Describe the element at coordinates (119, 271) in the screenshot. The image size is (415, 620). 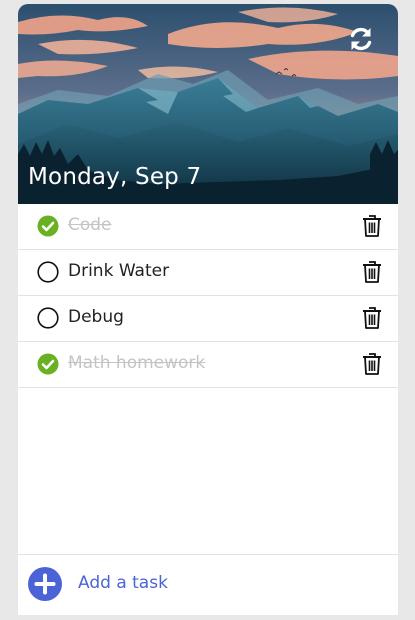
I see `task-label: Drink Water` at that location.